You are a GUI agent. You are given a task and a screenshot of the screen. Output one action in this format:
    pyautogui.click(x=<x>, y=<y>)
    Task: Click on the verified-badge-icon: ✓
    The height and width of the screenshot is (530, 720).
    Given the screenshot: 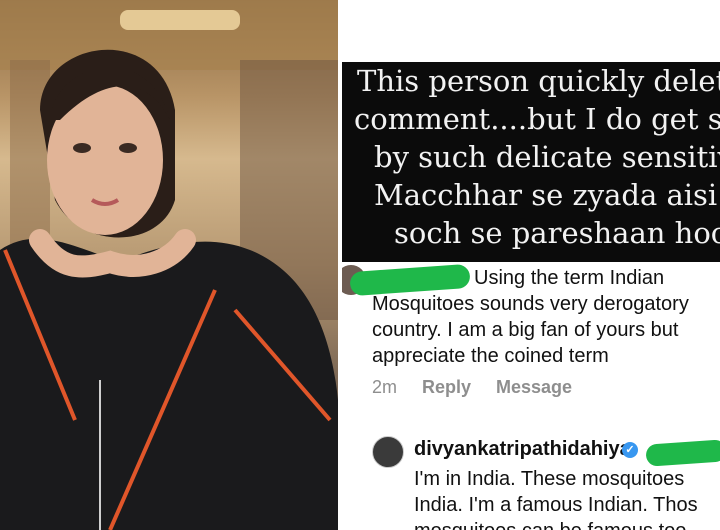 What is the action you would take?
    pyautogui.click(x=630, y=450)
    